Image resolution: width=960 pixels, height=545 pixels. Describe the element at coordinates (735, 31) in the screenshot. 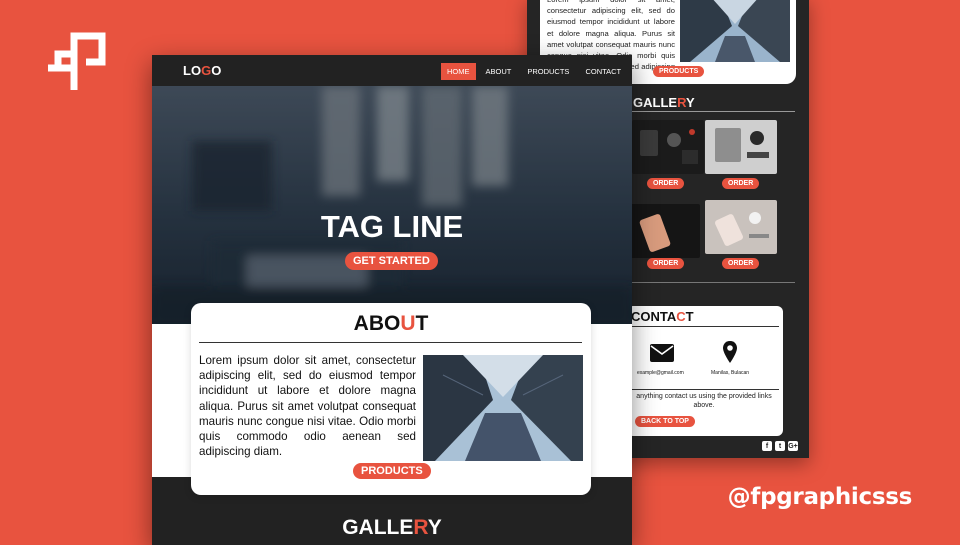

I see `back-about-image` at that location.